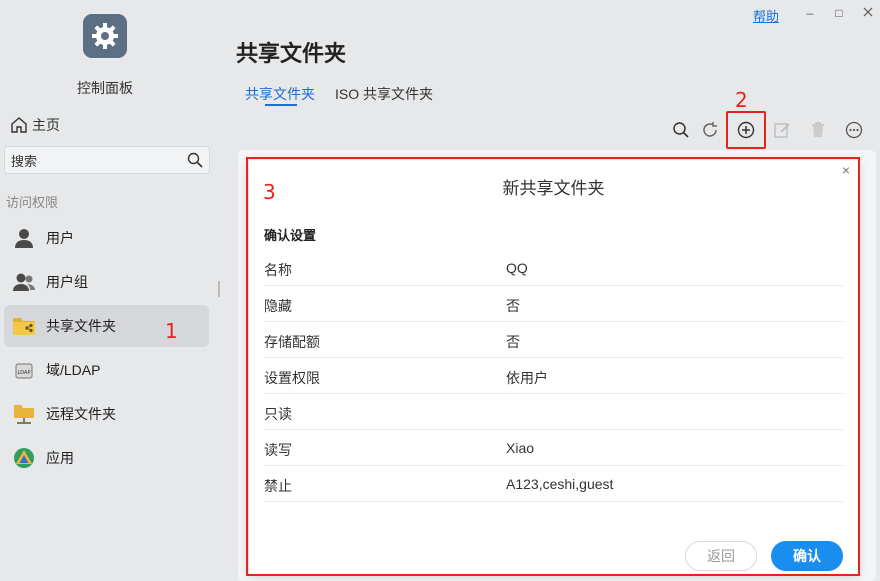 Image resolution: width=880 pixels, height=581 pixels. Describe the element at coordinates (73, 370) in the screenshot. I see `sidebar-item-label: 域/LDAP` at that location.